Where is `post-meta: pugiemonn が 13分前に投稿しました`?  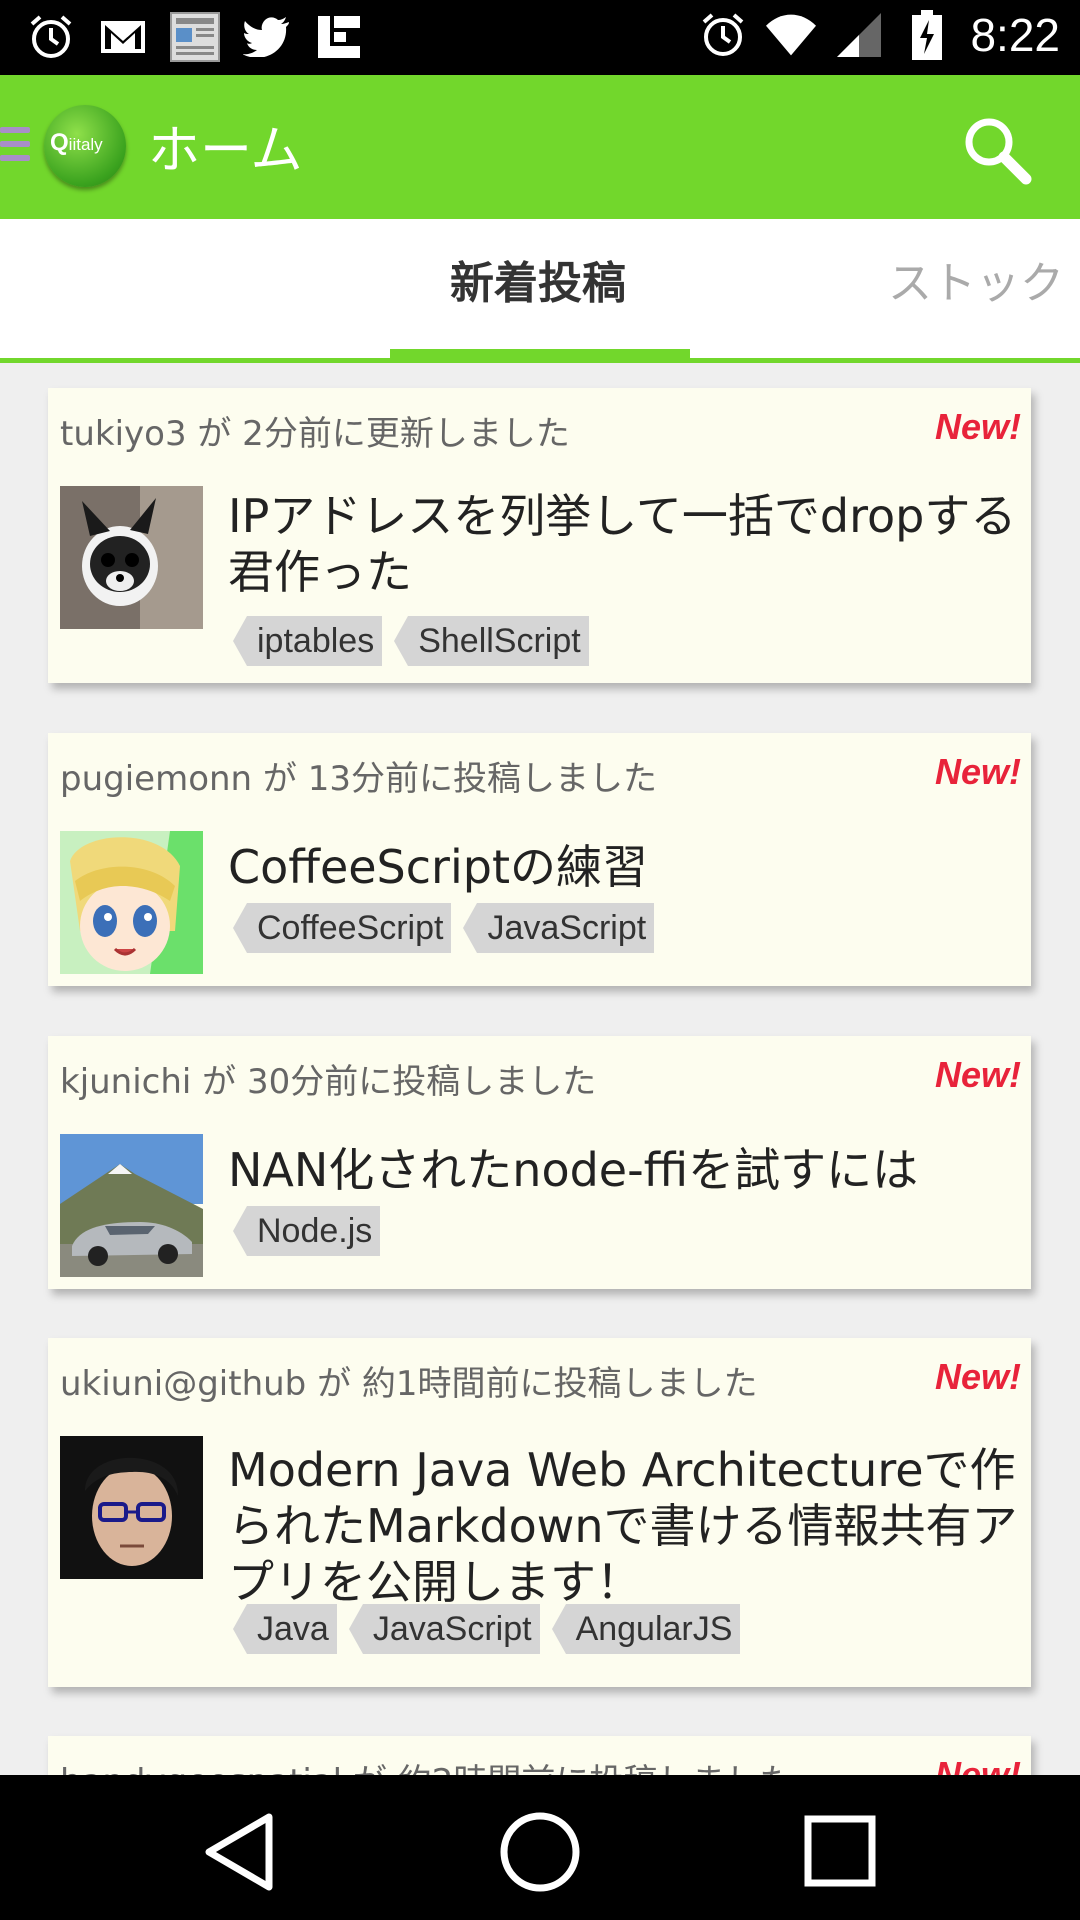 post-meta: pugiemonn が 13分前に投稿しました is located at coordinates (358, 779).